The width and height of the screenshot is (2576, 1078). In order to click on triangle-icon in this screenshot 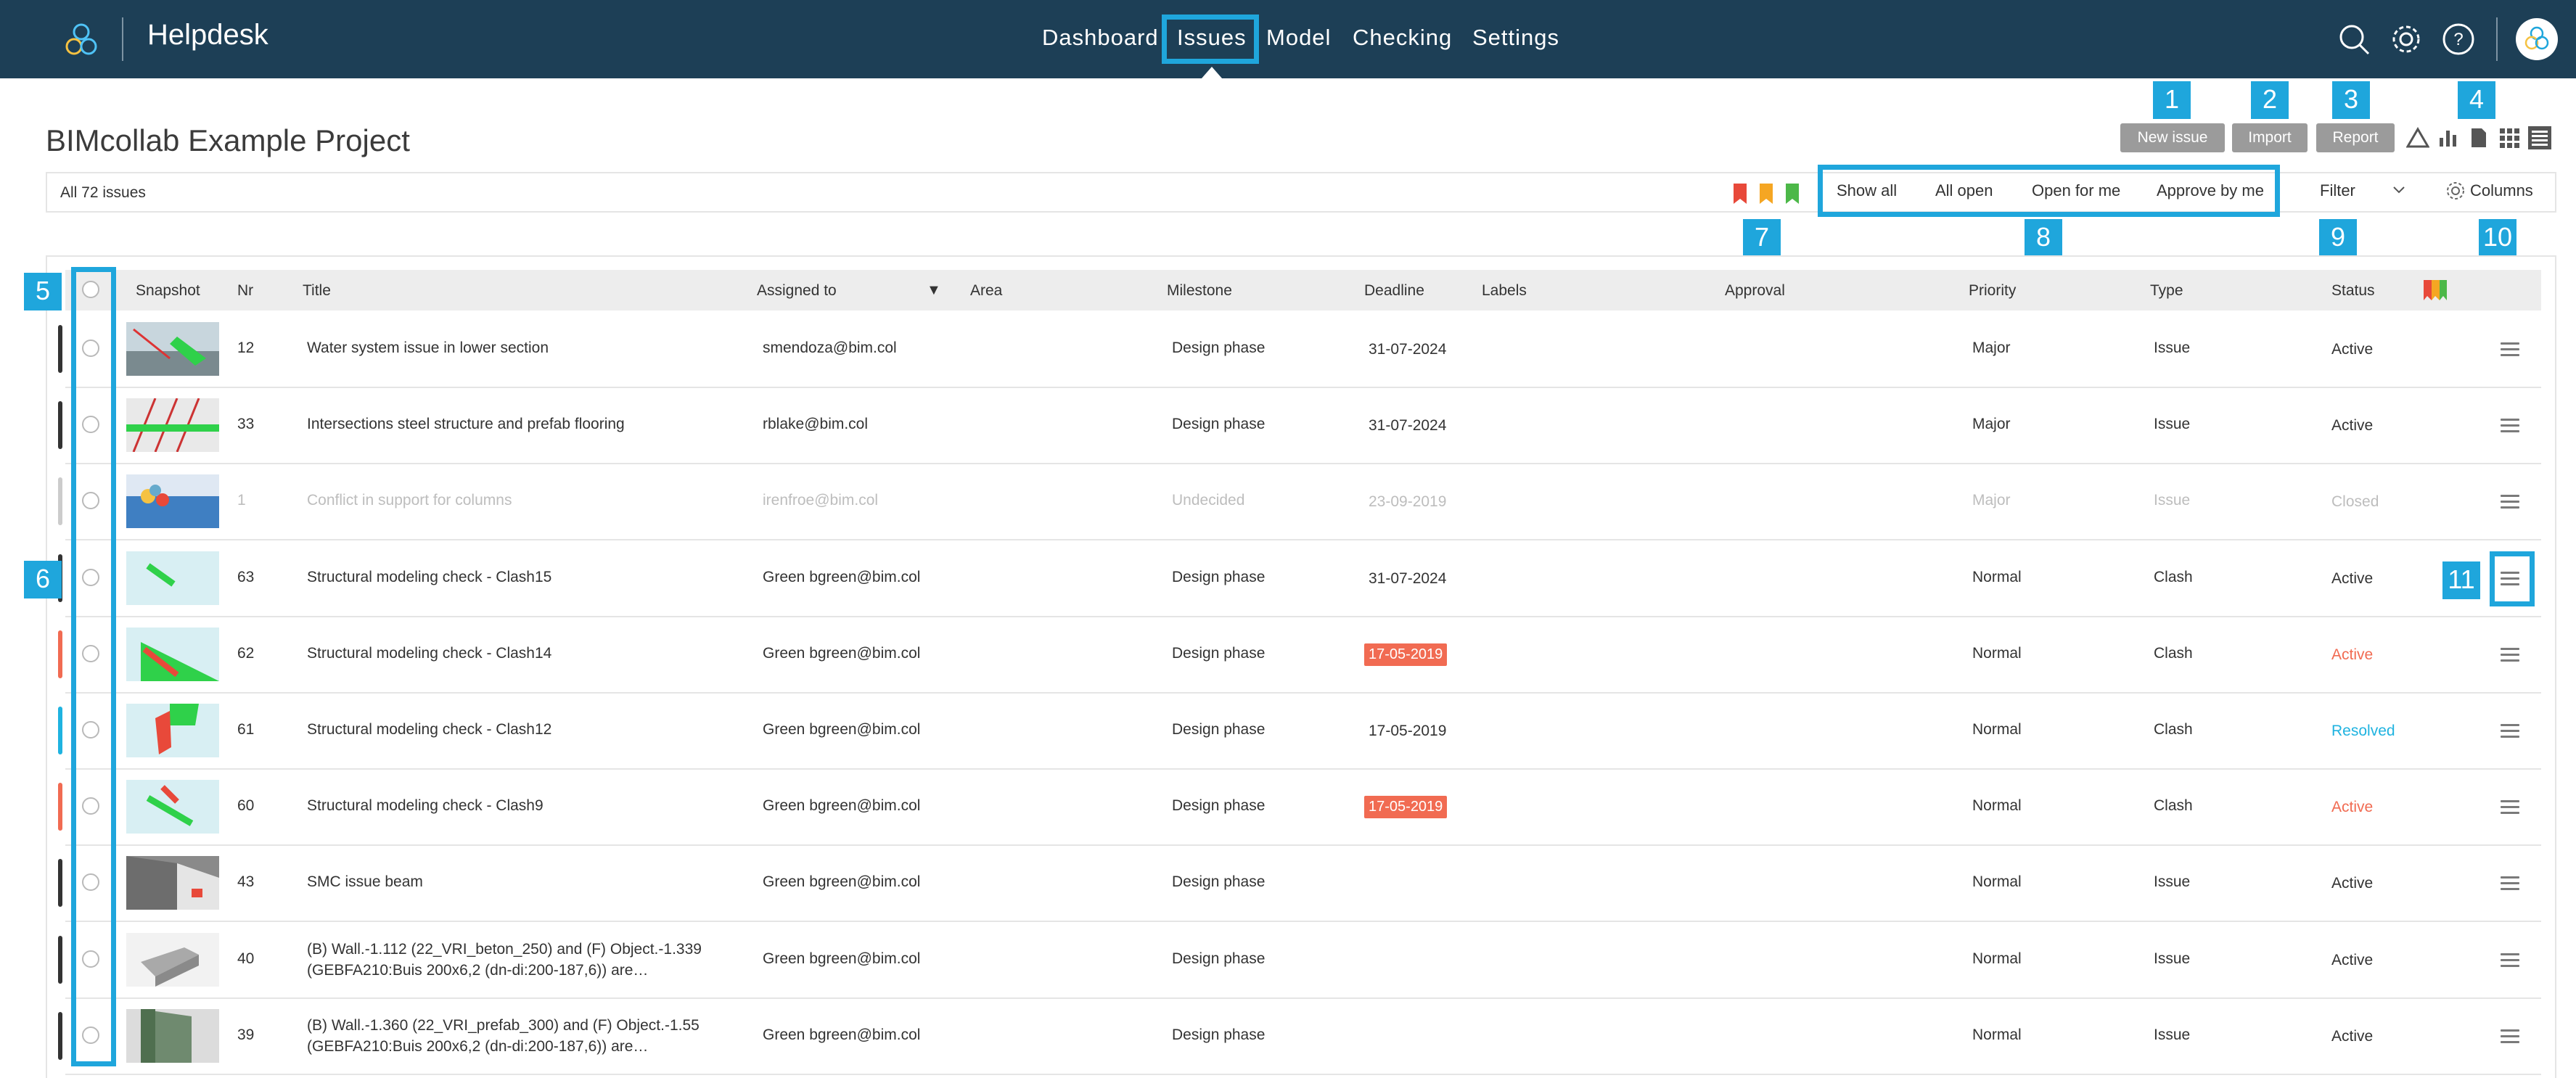, I will do `click(2417, 137)`.